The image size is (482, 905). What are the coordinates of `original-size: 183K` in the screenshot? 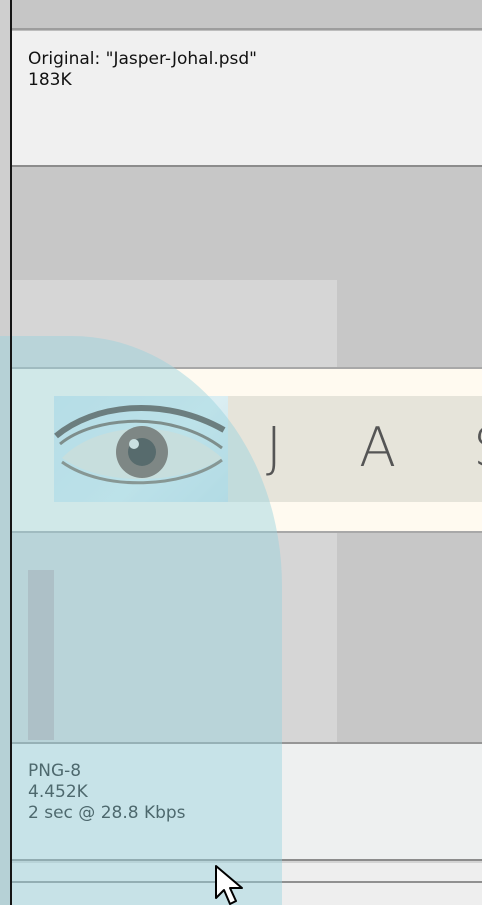 It's located at (50, 80).